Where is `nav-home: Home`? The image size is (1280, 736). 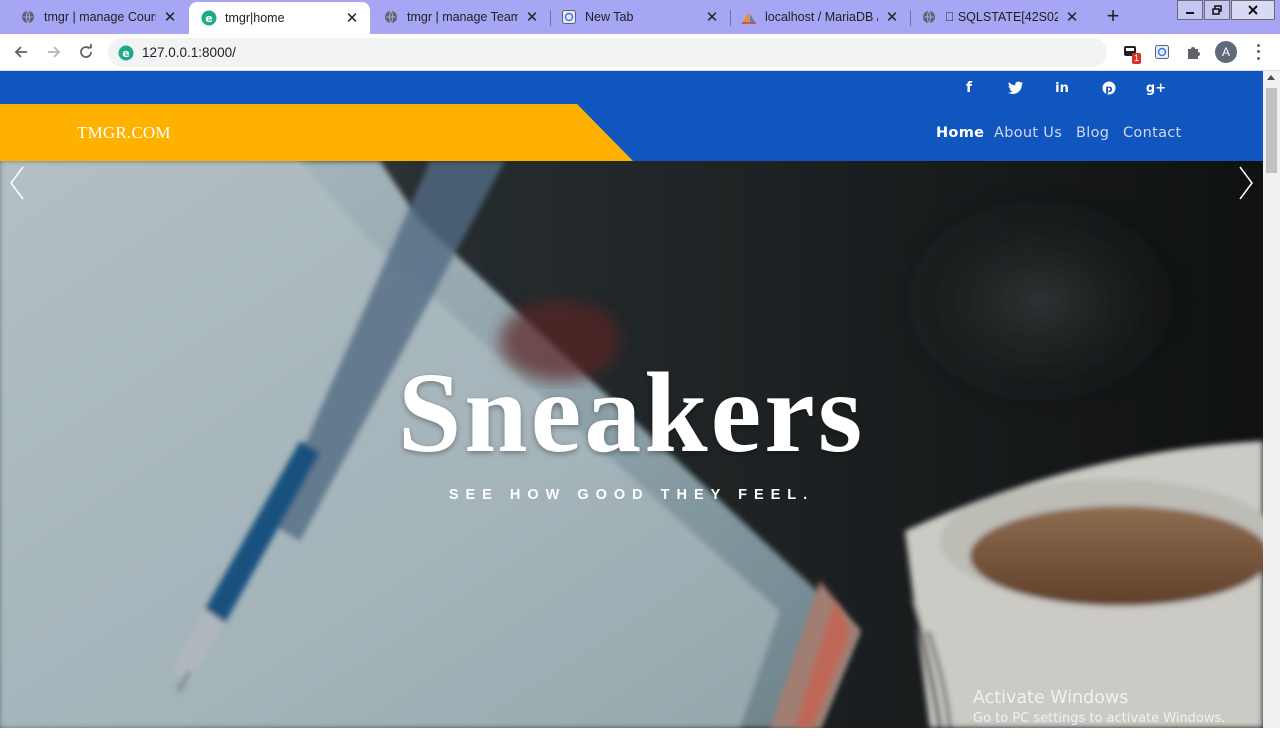
nav-home: Home is located at coordinates (960, 133).